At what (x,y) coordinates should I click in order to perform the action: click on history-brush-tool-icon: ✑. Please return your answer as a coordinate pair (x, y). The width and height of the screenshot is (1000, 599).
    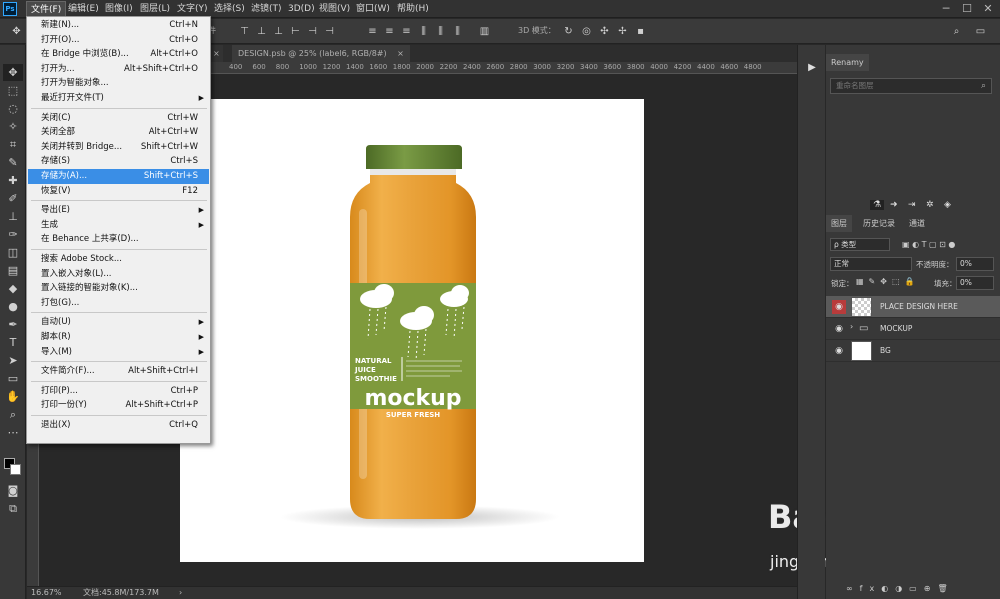
    Looking at the image, I should click on (13, 234).